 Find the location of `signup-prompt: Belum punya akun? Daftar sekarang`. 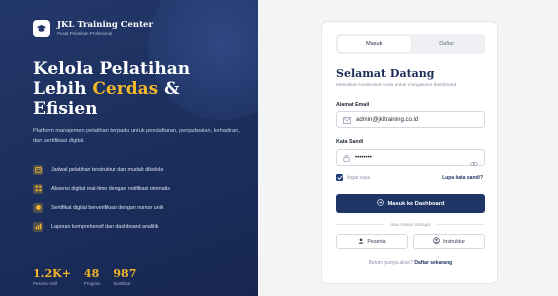

signup-prompt: Belum punya akun? Daftar sekarang is located at coordinates (410, 263).